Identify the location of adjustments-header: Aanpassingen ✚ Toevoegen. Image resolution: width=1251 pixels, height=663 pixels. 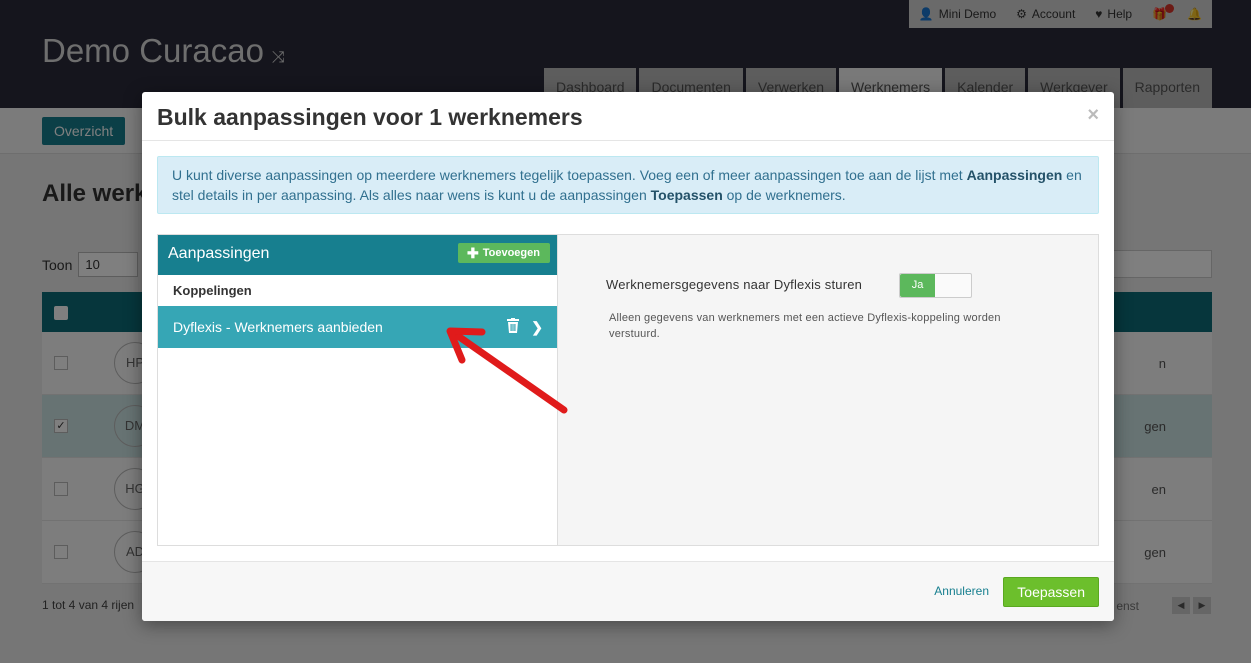
(357, 255).